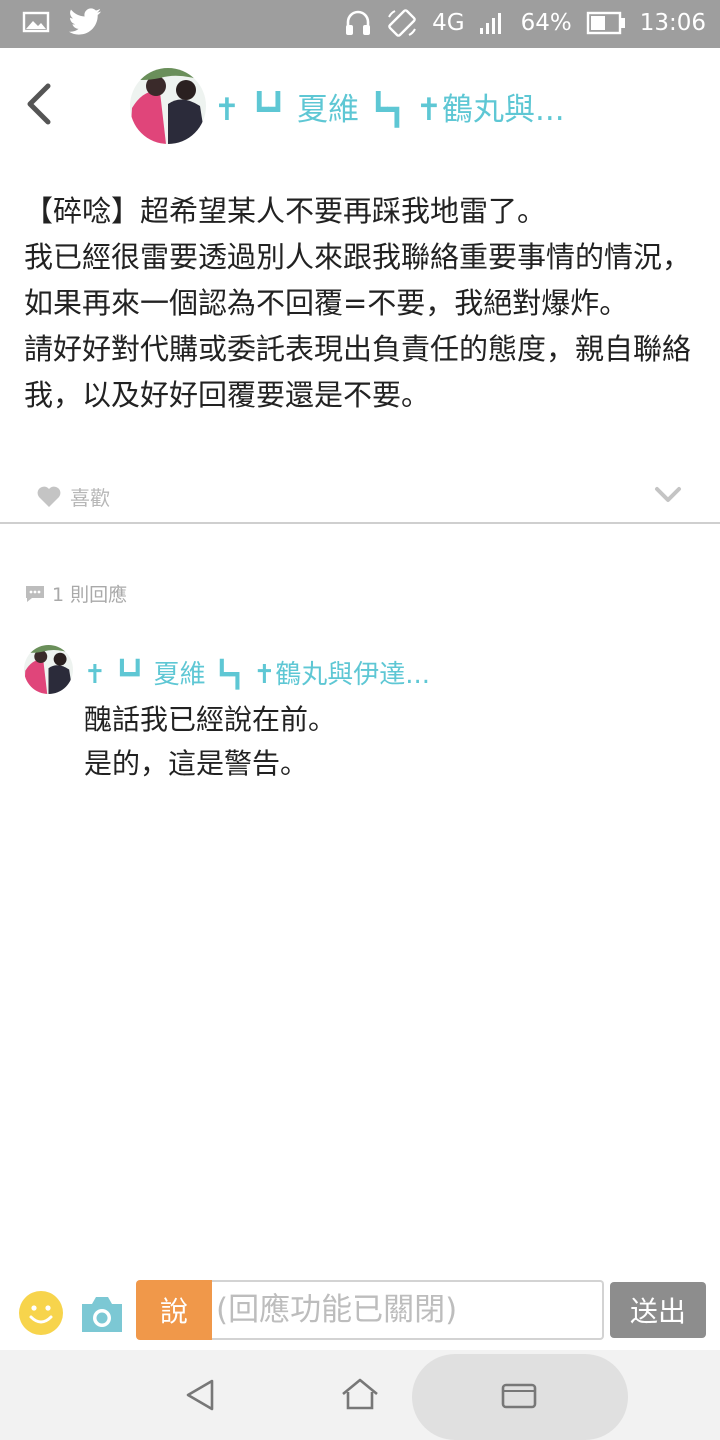 This screenshot has height=1440, width=720. Describe the element at coordinates (174, 1310) in the screenshot. I see `say-button: 說` at that location.